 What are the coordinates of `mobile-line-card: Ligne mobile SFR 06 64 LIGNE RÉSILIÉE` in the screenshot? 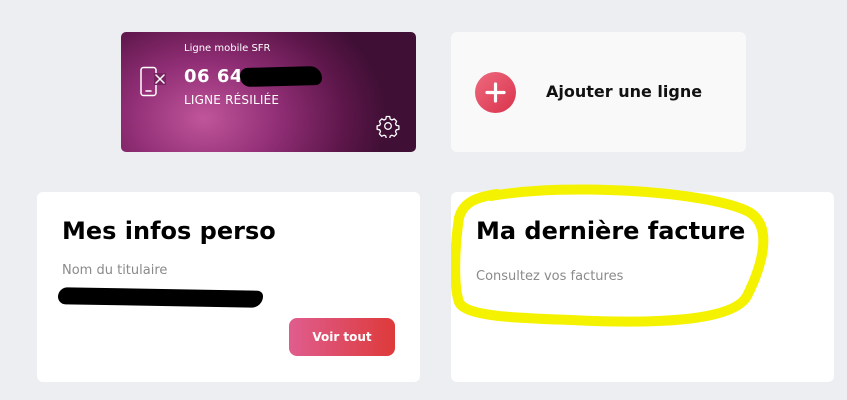 It's located at (268, 92).